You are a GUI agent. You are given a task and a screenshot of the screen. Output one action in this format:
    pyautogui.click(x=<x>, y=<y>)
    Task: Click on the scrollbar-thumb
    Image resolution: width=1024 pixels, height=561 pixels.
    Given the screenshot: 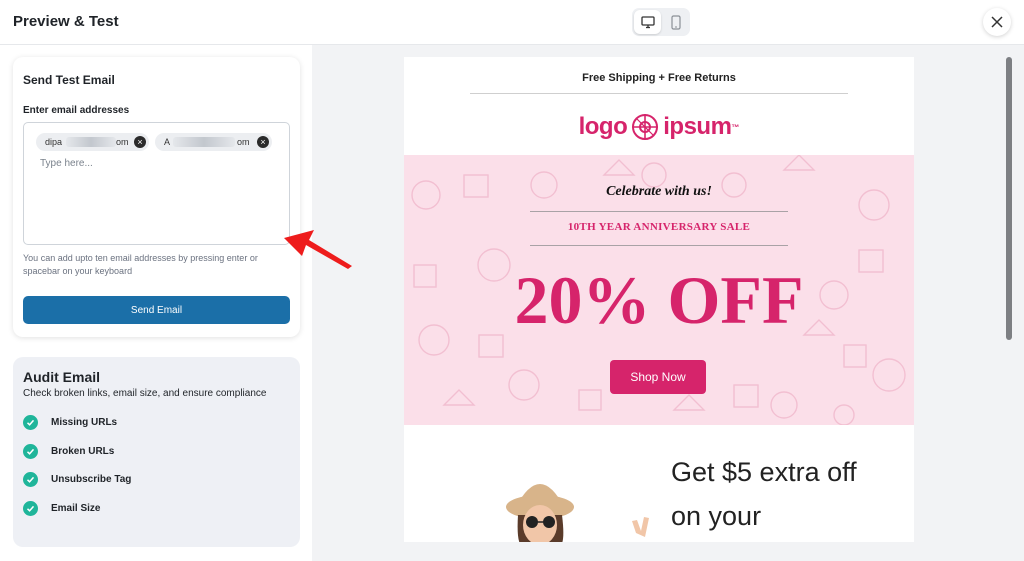 What is the action you would take?
    pyautogui.click(x=1009, y=198)
    